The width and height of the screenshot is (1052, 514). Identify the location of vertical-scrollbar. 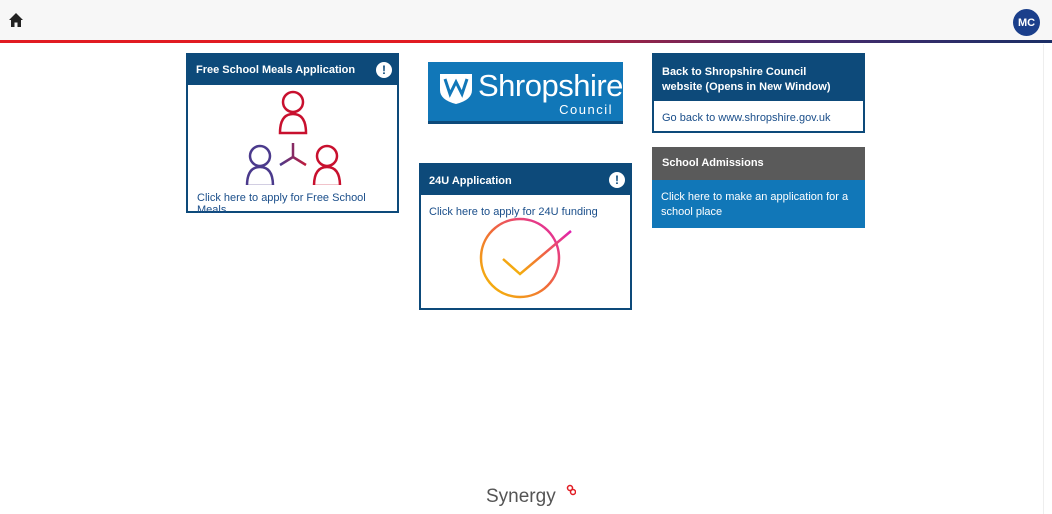
(1047, 279).